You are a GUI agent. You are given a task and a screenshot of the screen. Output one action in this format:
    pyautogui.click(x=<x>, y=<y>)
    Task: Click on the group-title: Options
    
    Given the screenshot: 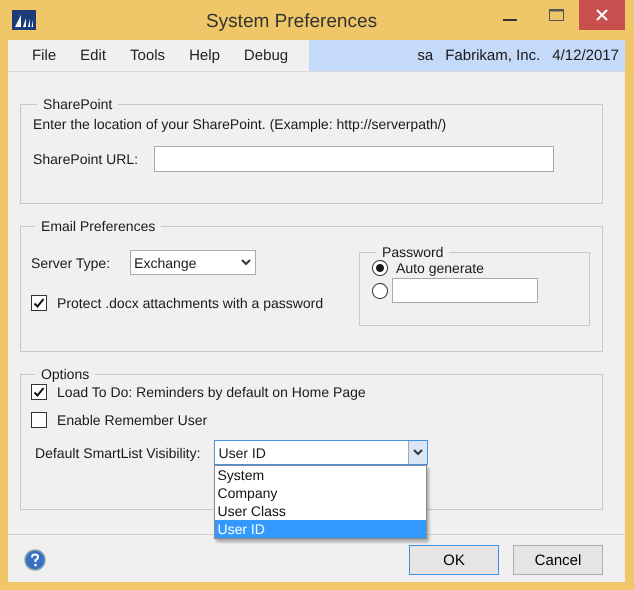 What is the action you would take?
    pyautogui.click(x=65, y=374)
    